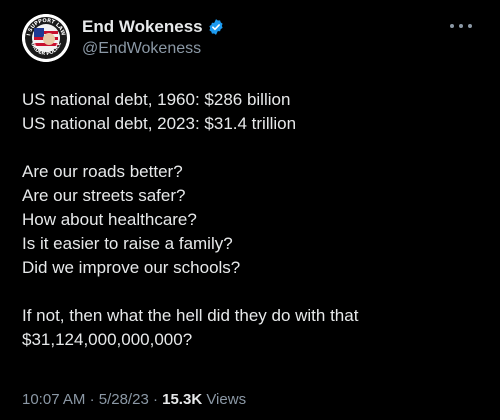  What do you see at coordinates (226, 399) in the screenshot?
I see `views-label: Views` at bounding box center [226, 399].